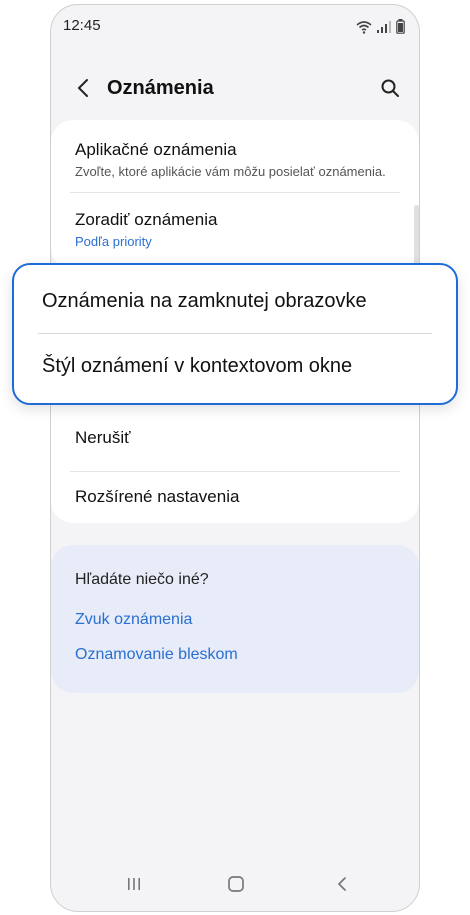 This screenshot has width=470, height=915. I want to click on navigation-bar, so click(235, 884).